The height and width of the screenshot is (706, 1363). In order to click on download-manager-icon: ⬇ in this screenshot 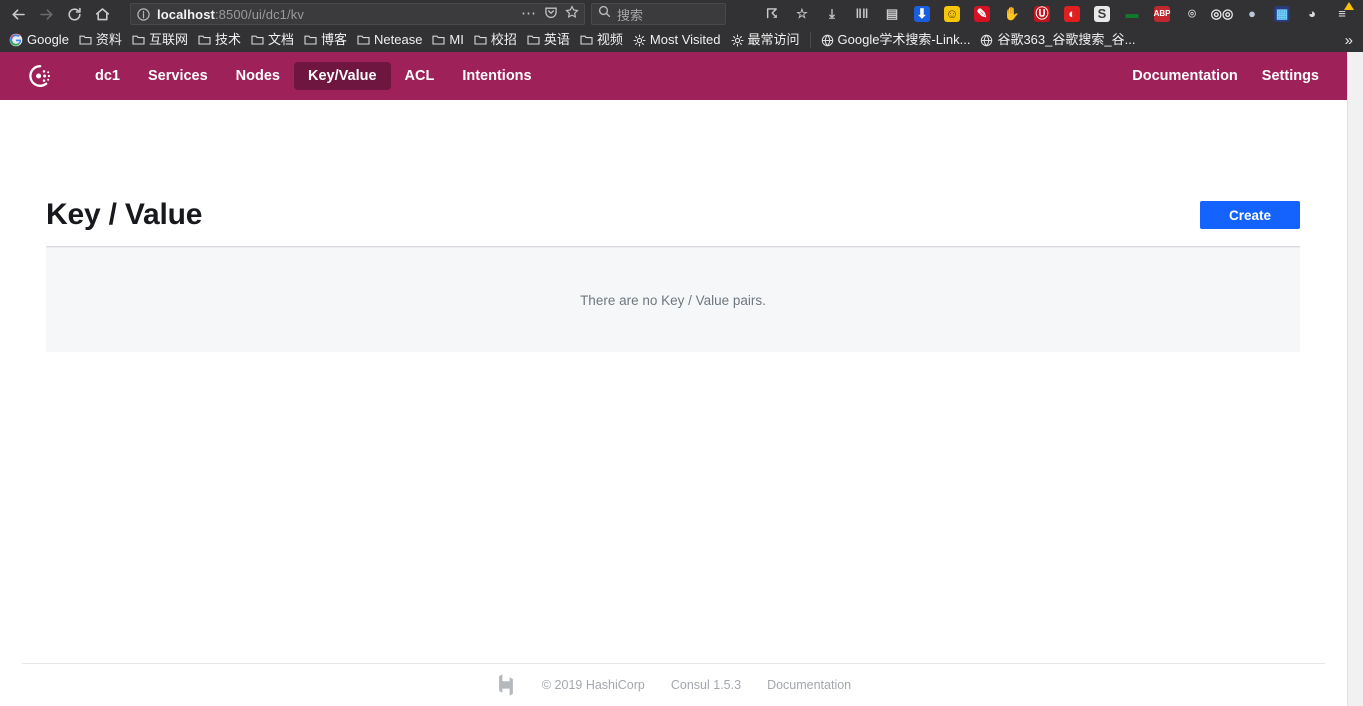, I will do `click(922, 14)`.